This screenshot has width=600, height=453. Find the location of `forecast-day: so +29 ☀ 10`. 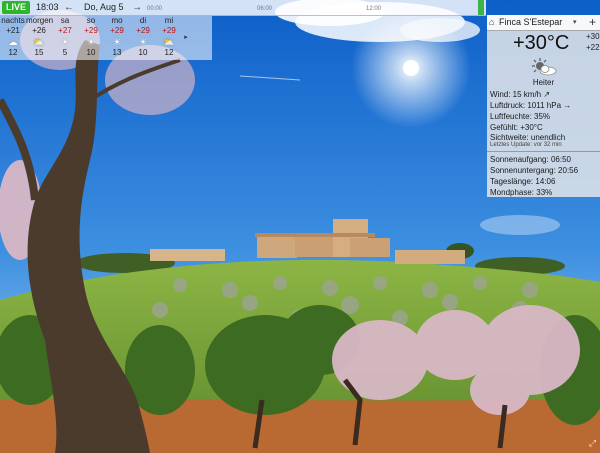

forecast-day: so +29 ☀ 10 is located at coordinates (91, 38).